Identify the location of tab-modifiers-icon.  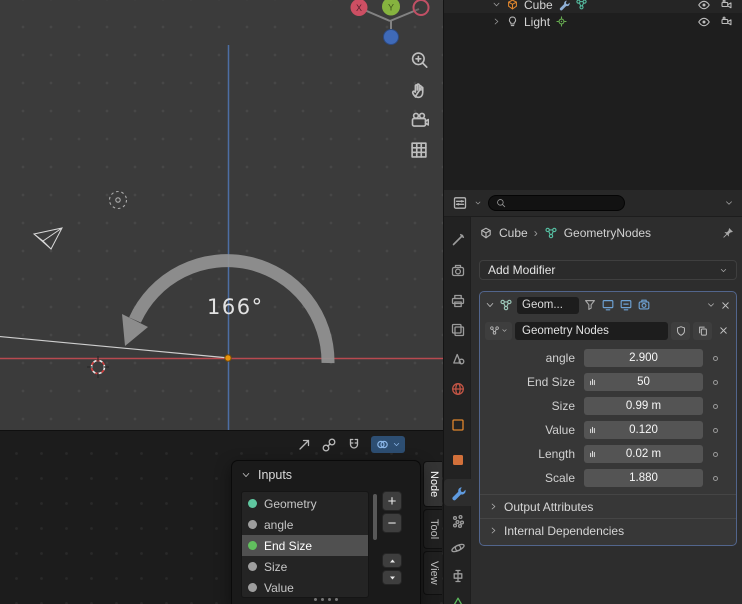
(457, 492).